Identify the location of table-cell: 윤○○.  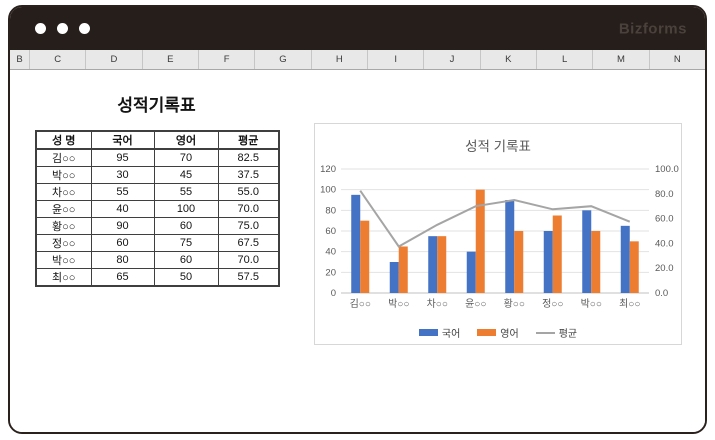
(63, 209).